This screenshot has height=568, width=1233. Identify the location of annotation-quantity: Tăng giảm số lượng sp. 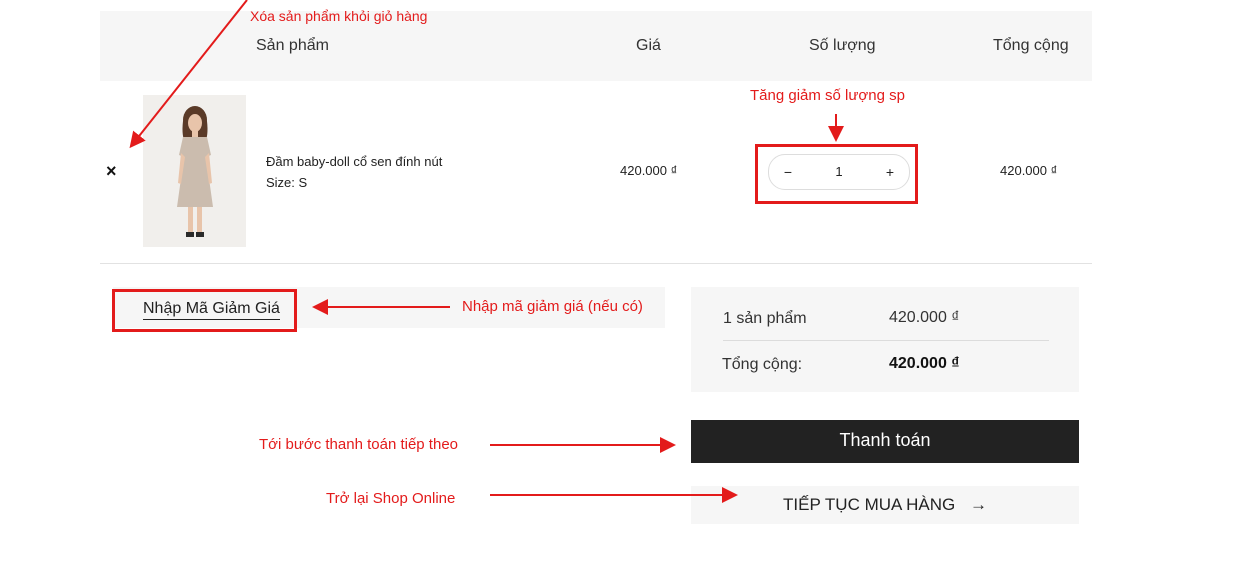
(827, 95).